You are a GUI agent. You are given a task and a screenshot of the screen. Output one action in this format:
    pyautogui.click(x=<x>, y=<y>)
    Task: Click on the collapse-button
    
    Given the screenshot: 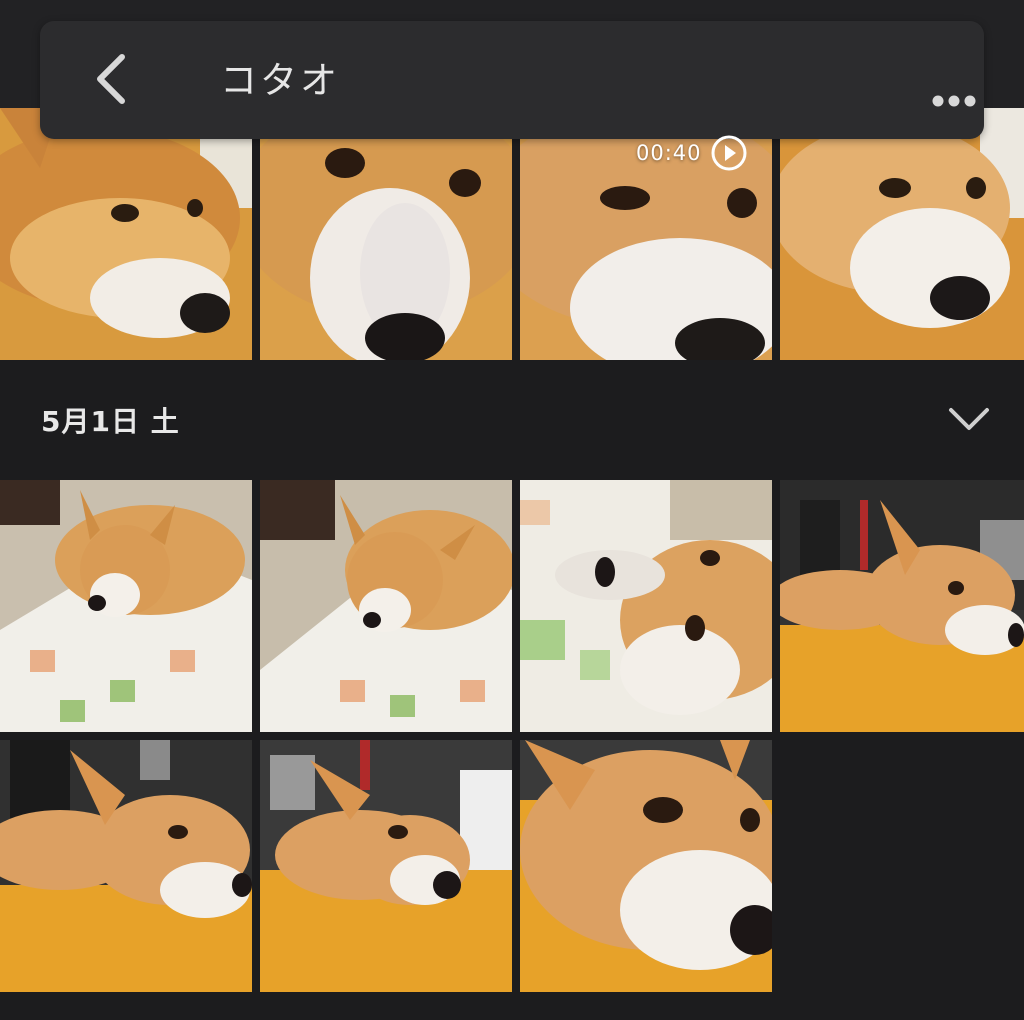 What is the action you would take?
    pyautogui.click(x=969, y=420)
    